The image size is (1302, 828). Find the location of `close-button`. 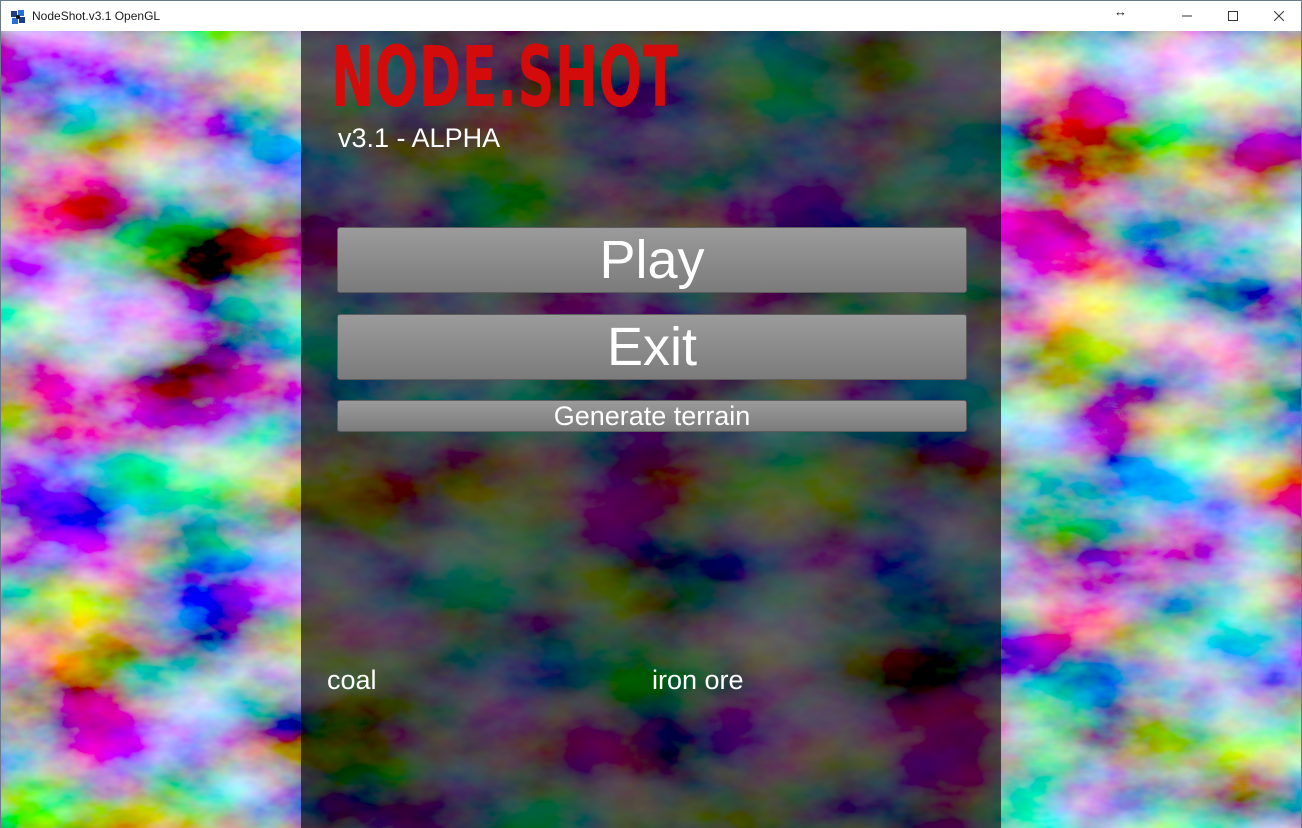

close-button is located at coordinates (1279, 16).